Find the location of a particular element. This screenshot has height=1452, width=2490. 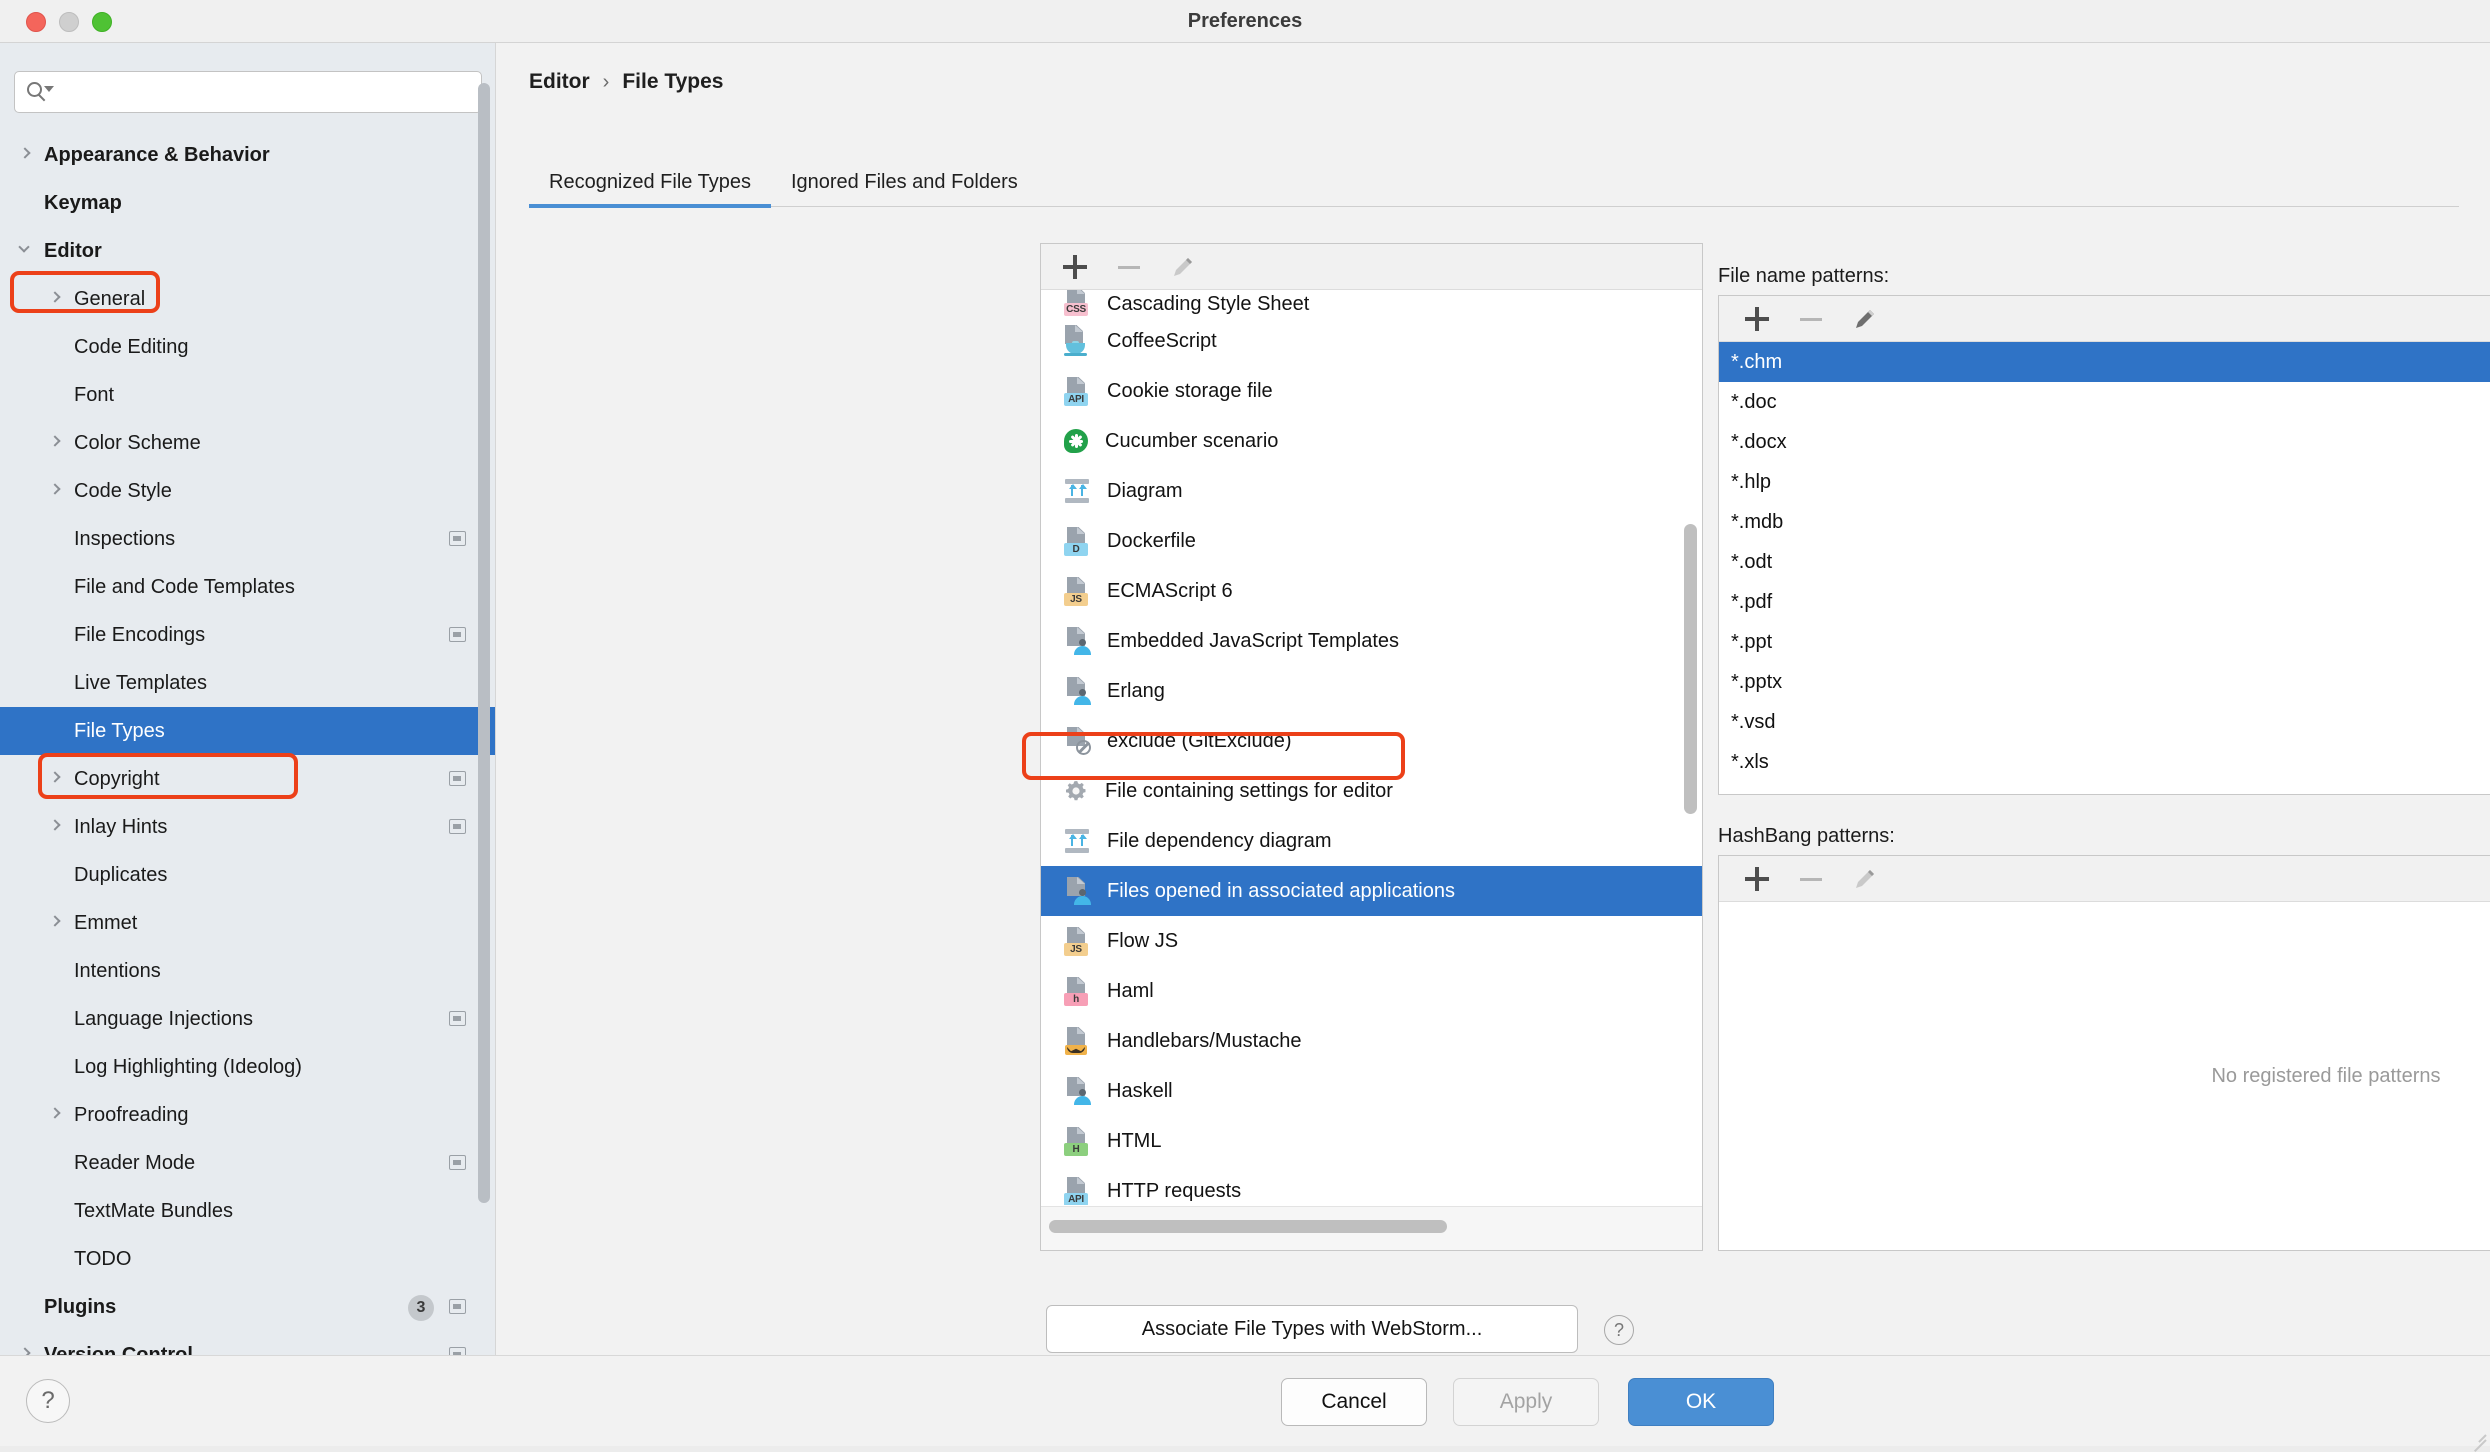

file-type-row: CSS Cascading Style Sheet is located at coordinates (1371, 303).